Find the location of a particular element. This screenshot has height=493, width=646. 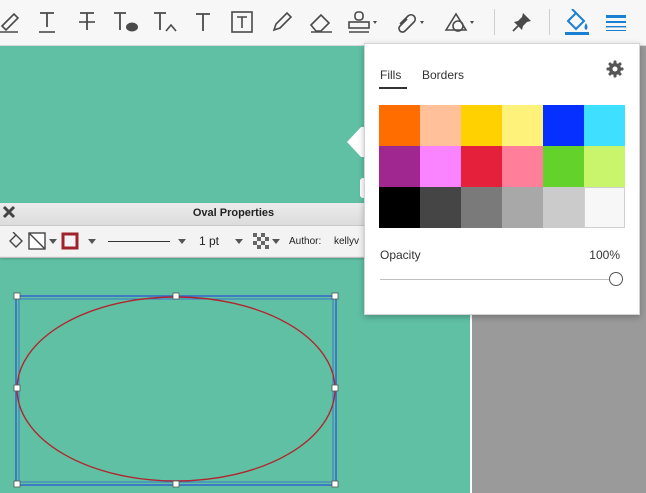

pin-icon is located at coordinates (522, 22).